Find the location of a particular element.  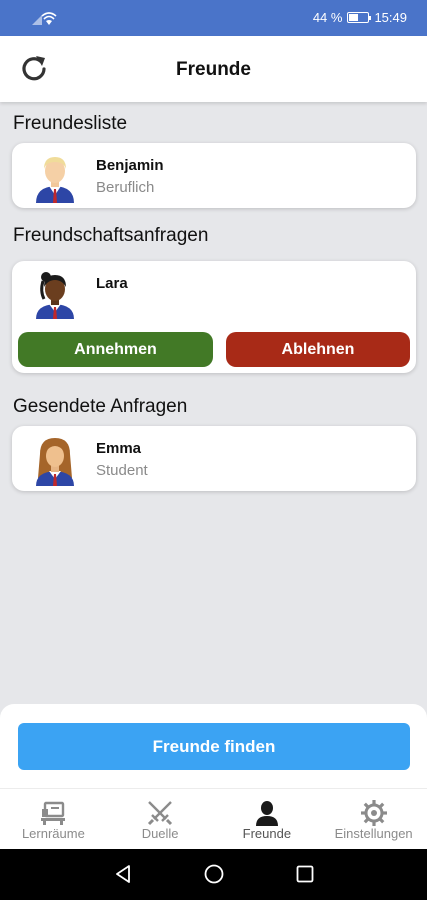

female-dark-avatar is located at coordinates (55, 295).